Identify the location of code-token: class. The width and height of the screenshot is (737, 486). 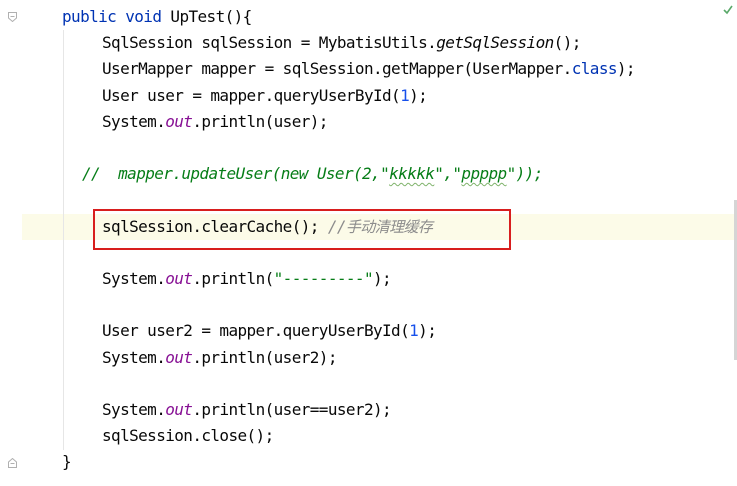
(594, 69).